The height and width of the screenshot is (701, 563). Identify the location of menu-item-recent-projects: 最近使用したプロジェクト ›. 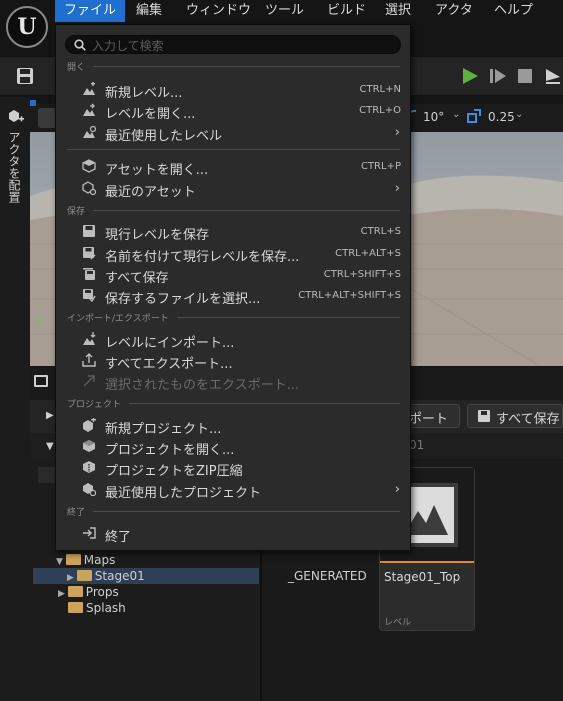
(233, 490).